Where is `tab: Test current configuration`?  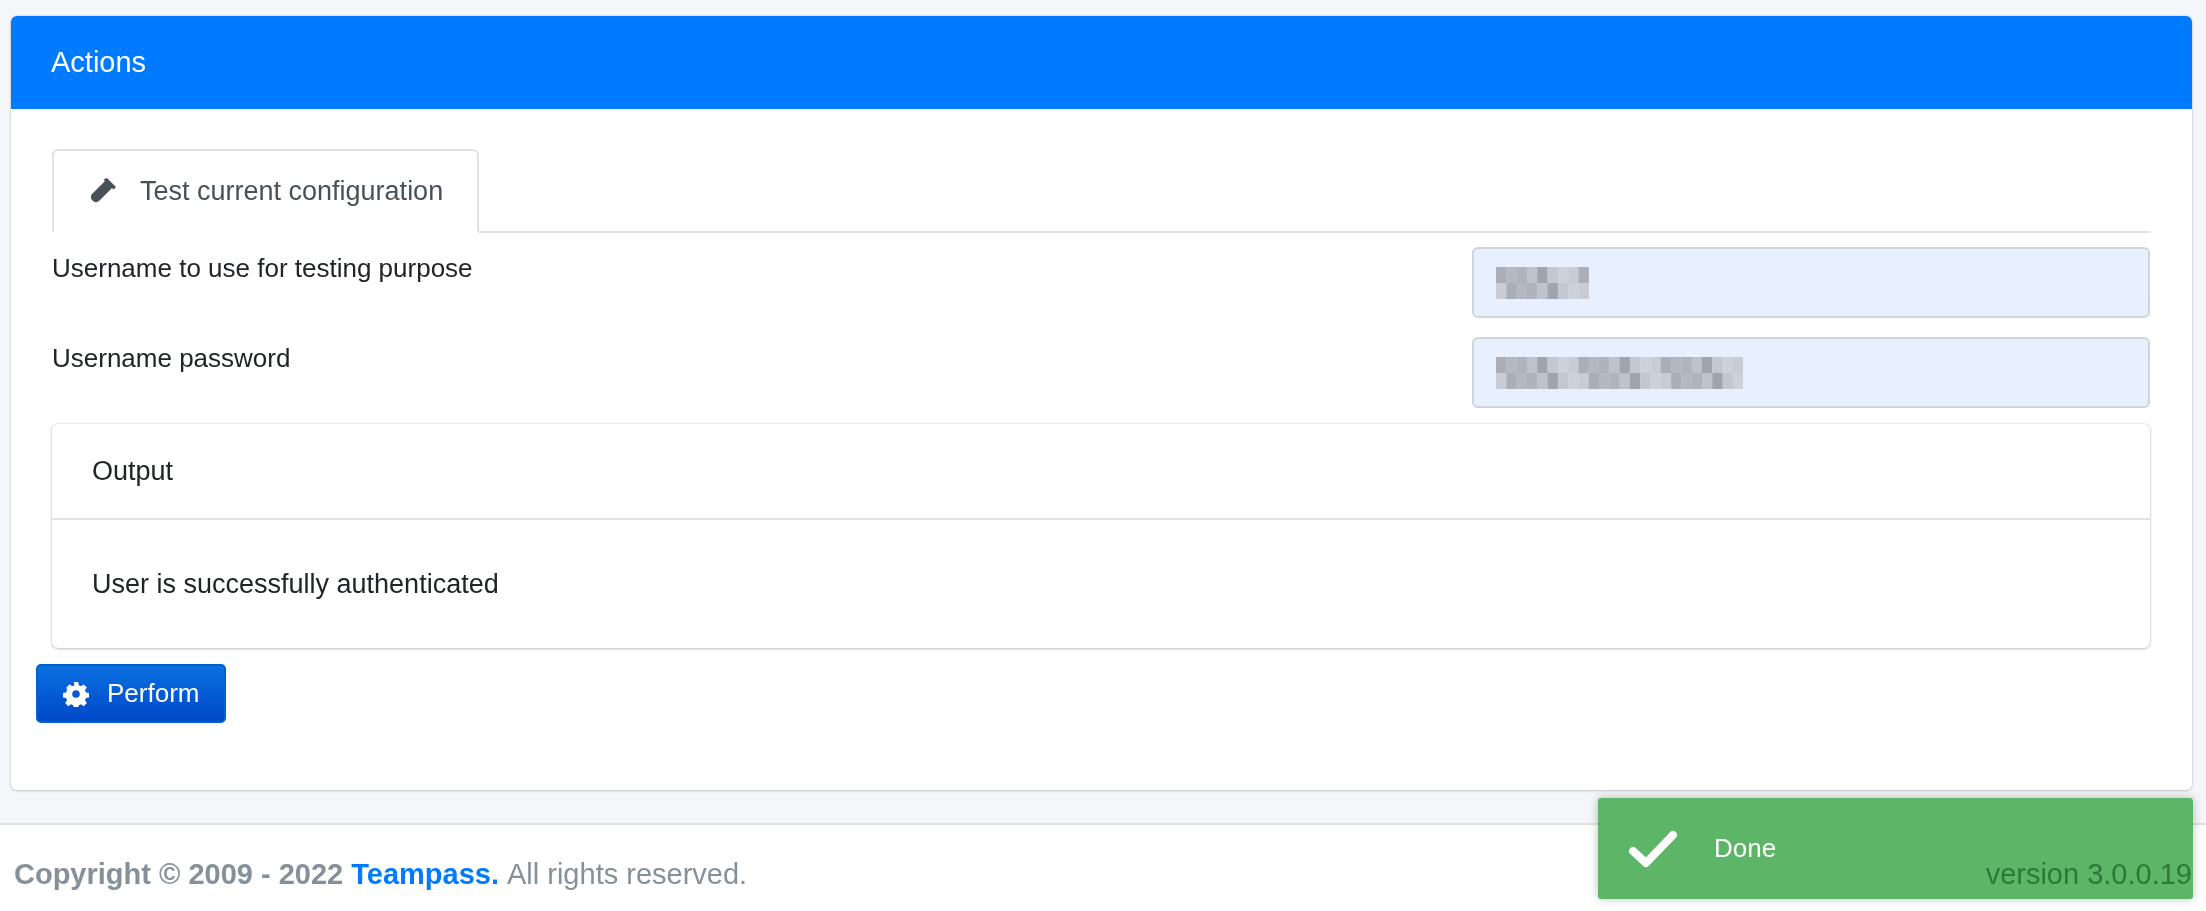
tab: Test current configuration is located at coordinates (266, 191).